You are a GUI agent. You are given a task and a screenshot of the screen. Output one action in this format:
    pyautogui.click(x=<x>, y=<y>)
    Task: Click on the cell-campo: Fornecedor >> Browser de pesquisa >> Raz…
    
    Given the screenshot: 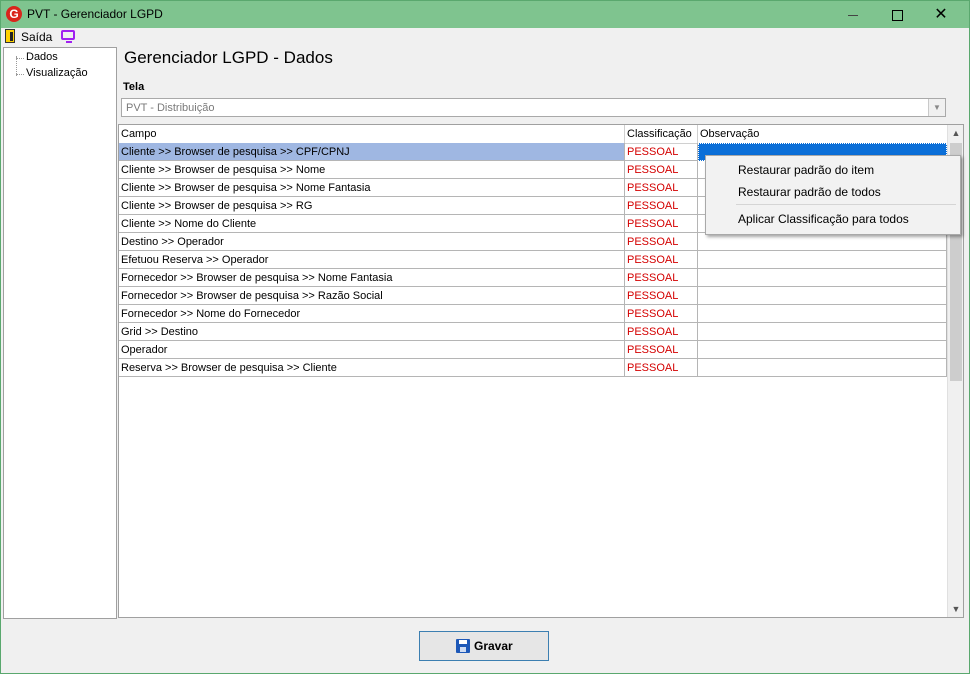 What is the action you would take?
    pyautogui.click(x=372, y=296)
    